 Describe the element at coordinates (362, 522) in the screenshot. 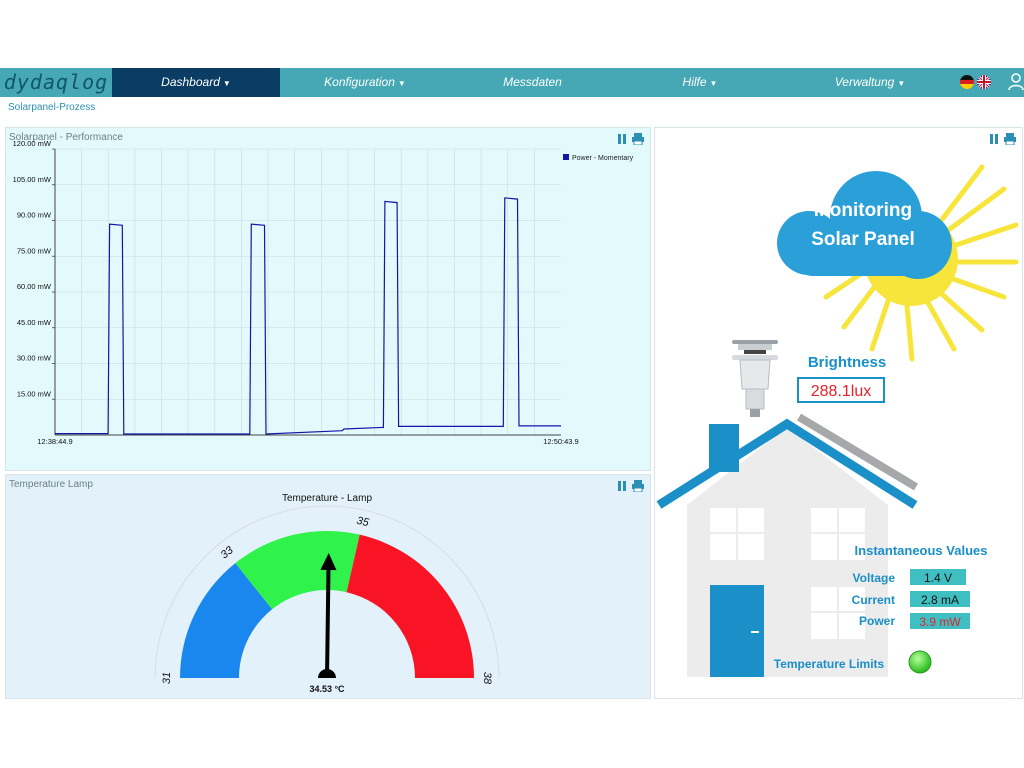

I see `gauge-tick-label: 35` at that location.